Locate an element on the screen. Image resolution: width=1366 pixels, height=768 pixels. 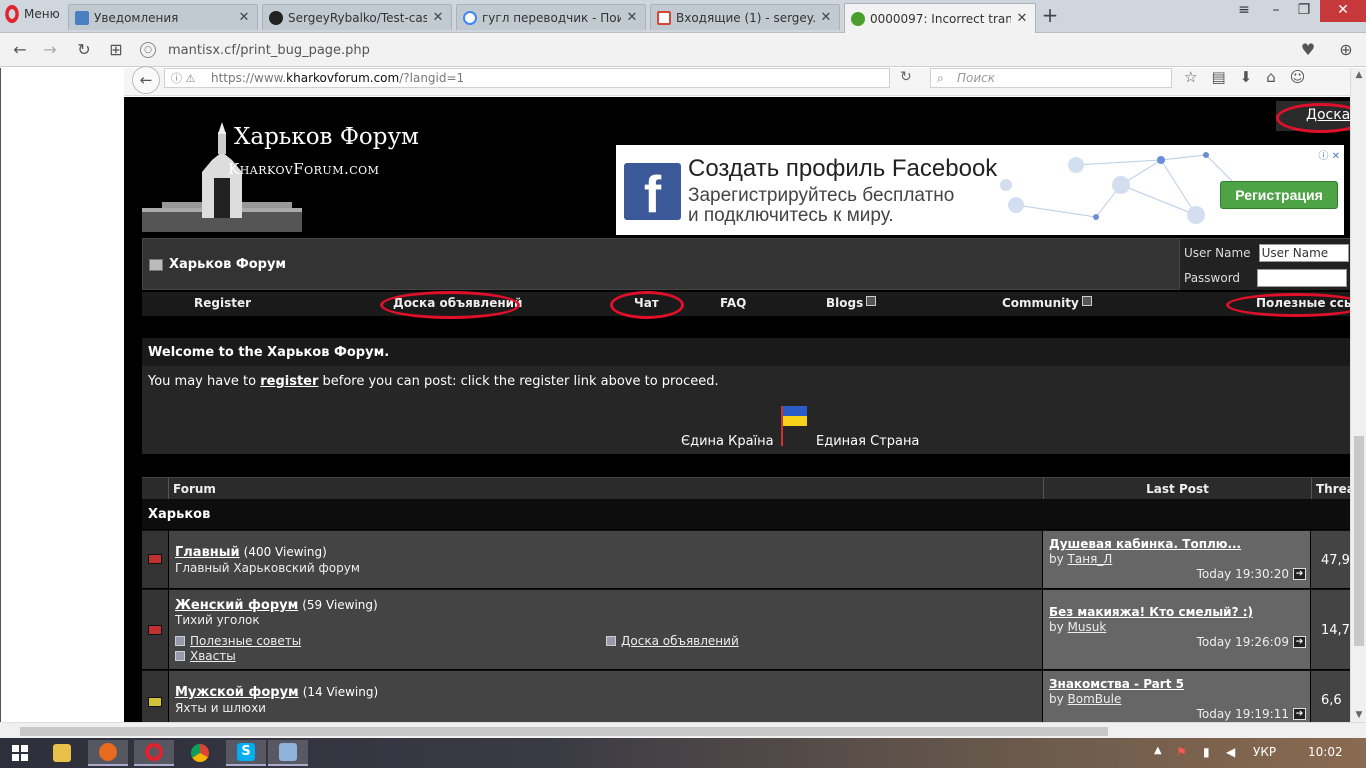
tab-mantis-active: 0000097: Incorrect translation ✕ is located at coordinates (940, 18).